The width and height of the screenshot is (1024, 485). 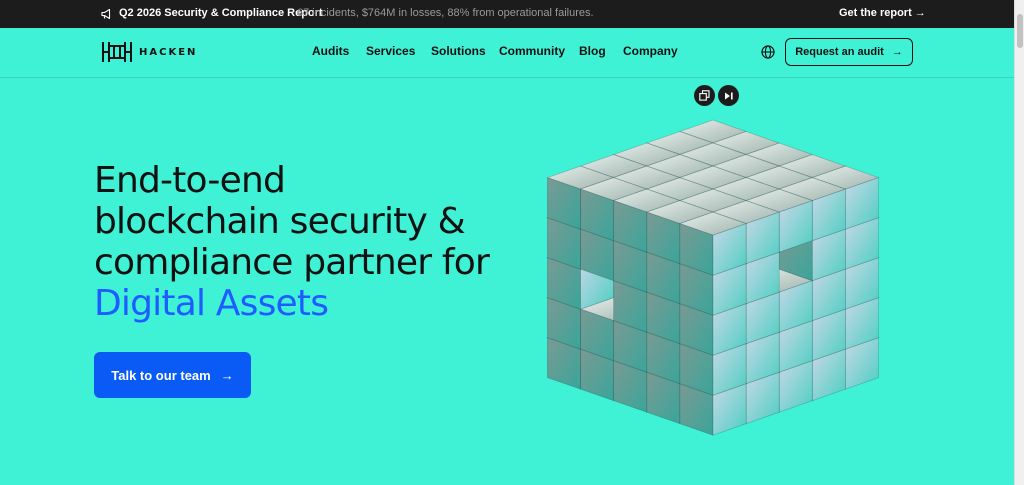 I want to click on headline-line-1: End-to-end, so click(x=190, y=180).